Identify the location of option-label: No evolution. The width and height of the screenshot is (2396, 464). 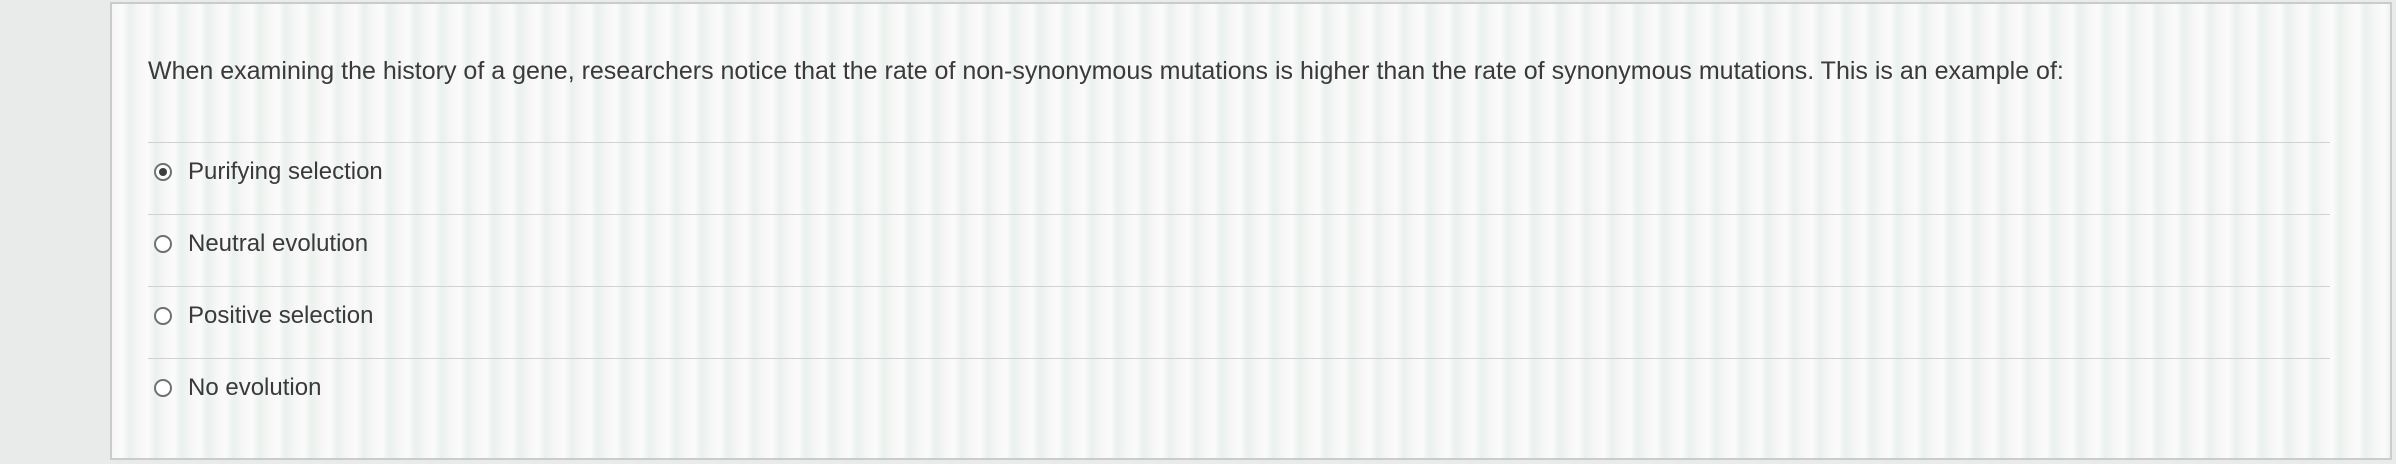
(255, 387).